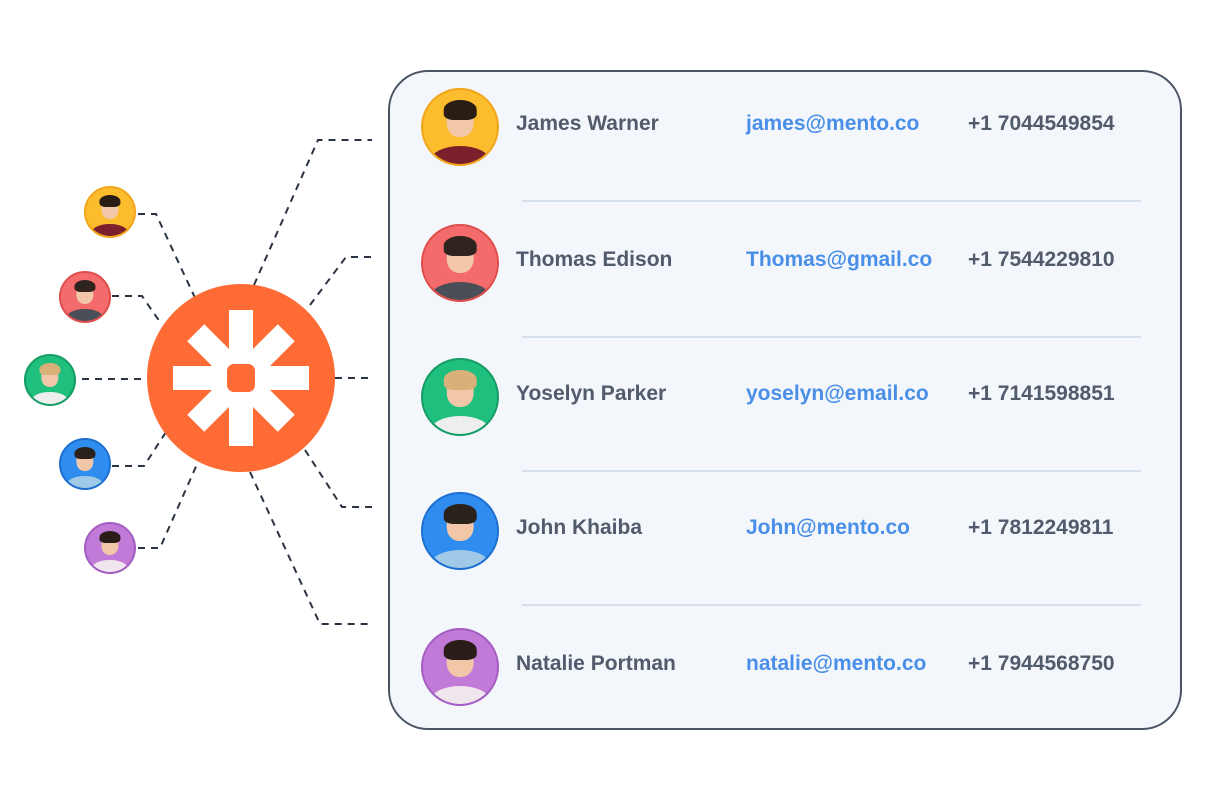 This screenshot has height=800, width=1222. What do you see at coordinates (836, 664) in the screenshot?
I see `contact-email: natalie@mento.co` at bounding box center [836, 664].